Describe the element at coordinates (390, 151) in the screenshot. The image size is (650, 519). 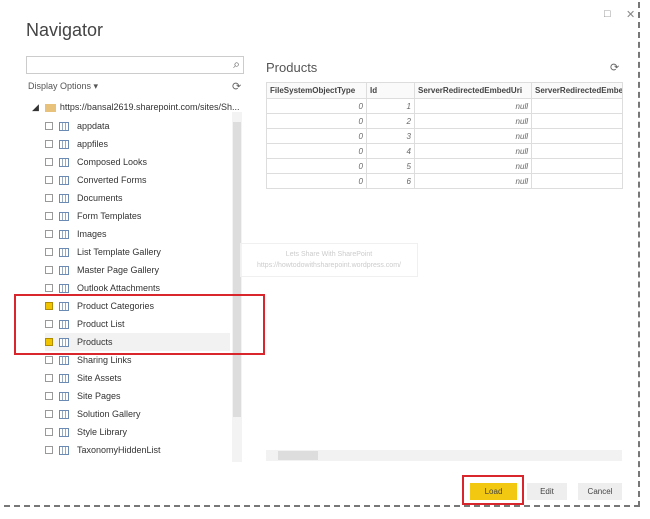
I see `table-cell: 4` at that location.